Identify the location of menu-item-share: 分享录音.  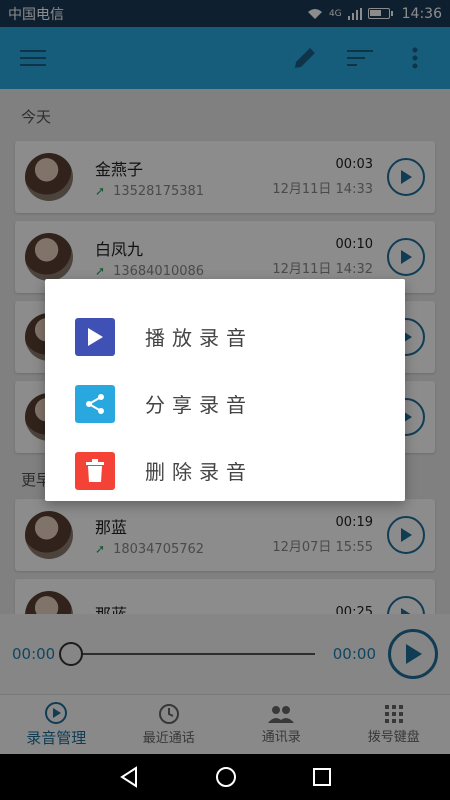
(240, 403).